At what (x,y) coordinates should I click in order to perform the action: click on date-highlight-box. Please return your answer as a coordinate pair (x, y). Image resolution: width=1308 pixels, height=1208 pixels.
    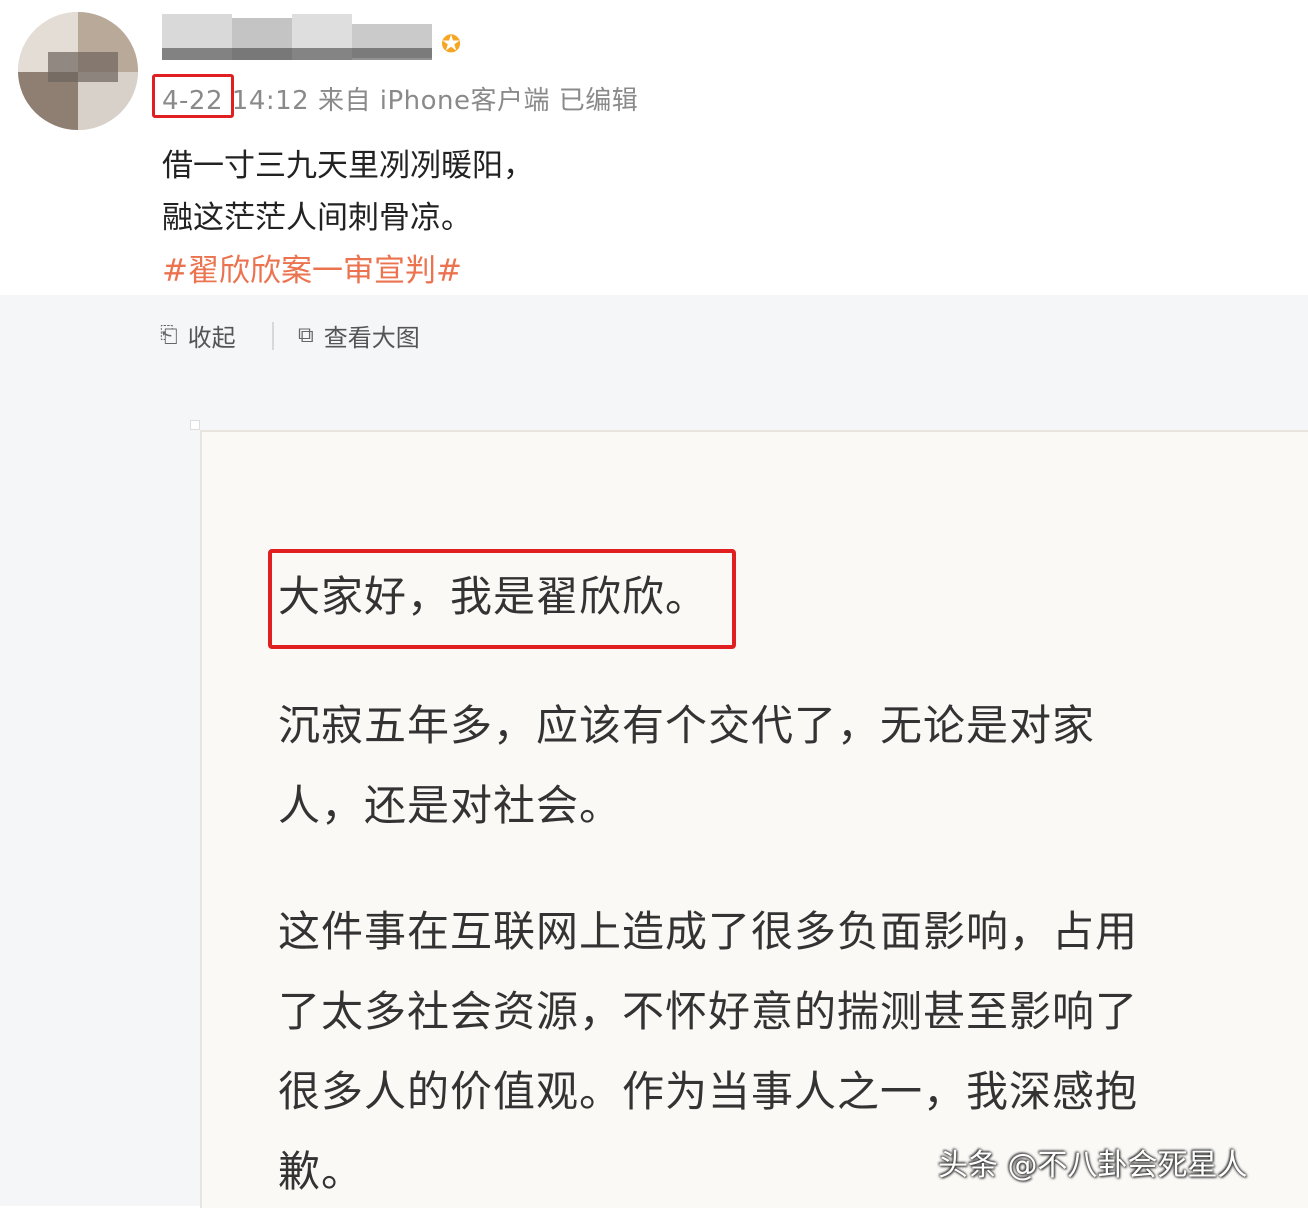
    Looking at the image, I should click on (193, 96).